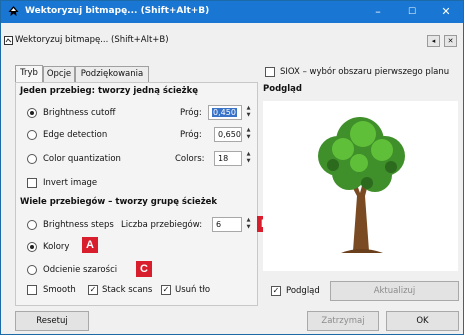 This screenshot has height=335, width=464. I want to click on preview-heading: Podgląd, so click(282, 89).